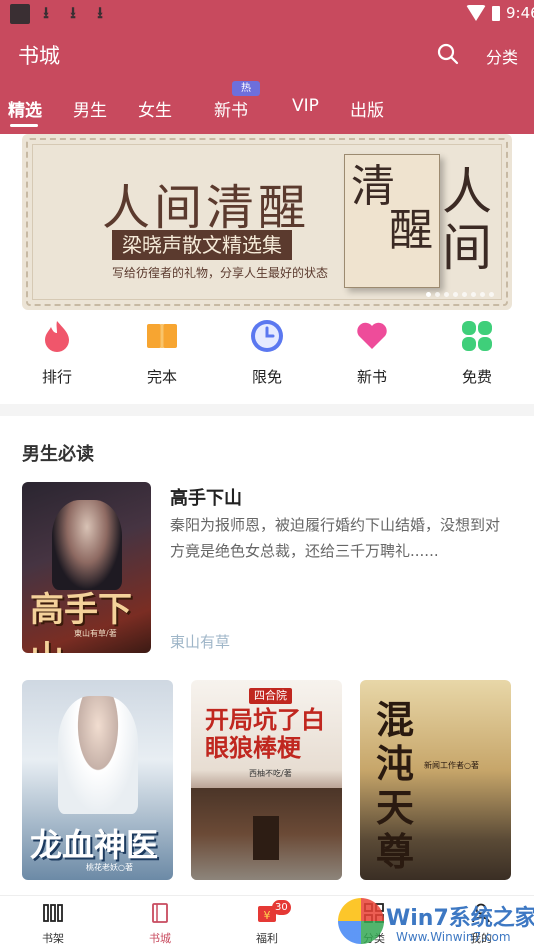 The height and width of the screenshot is (949, 534). I want to click on cover-author-text: 桃花老妖○著, so click(109, 867).